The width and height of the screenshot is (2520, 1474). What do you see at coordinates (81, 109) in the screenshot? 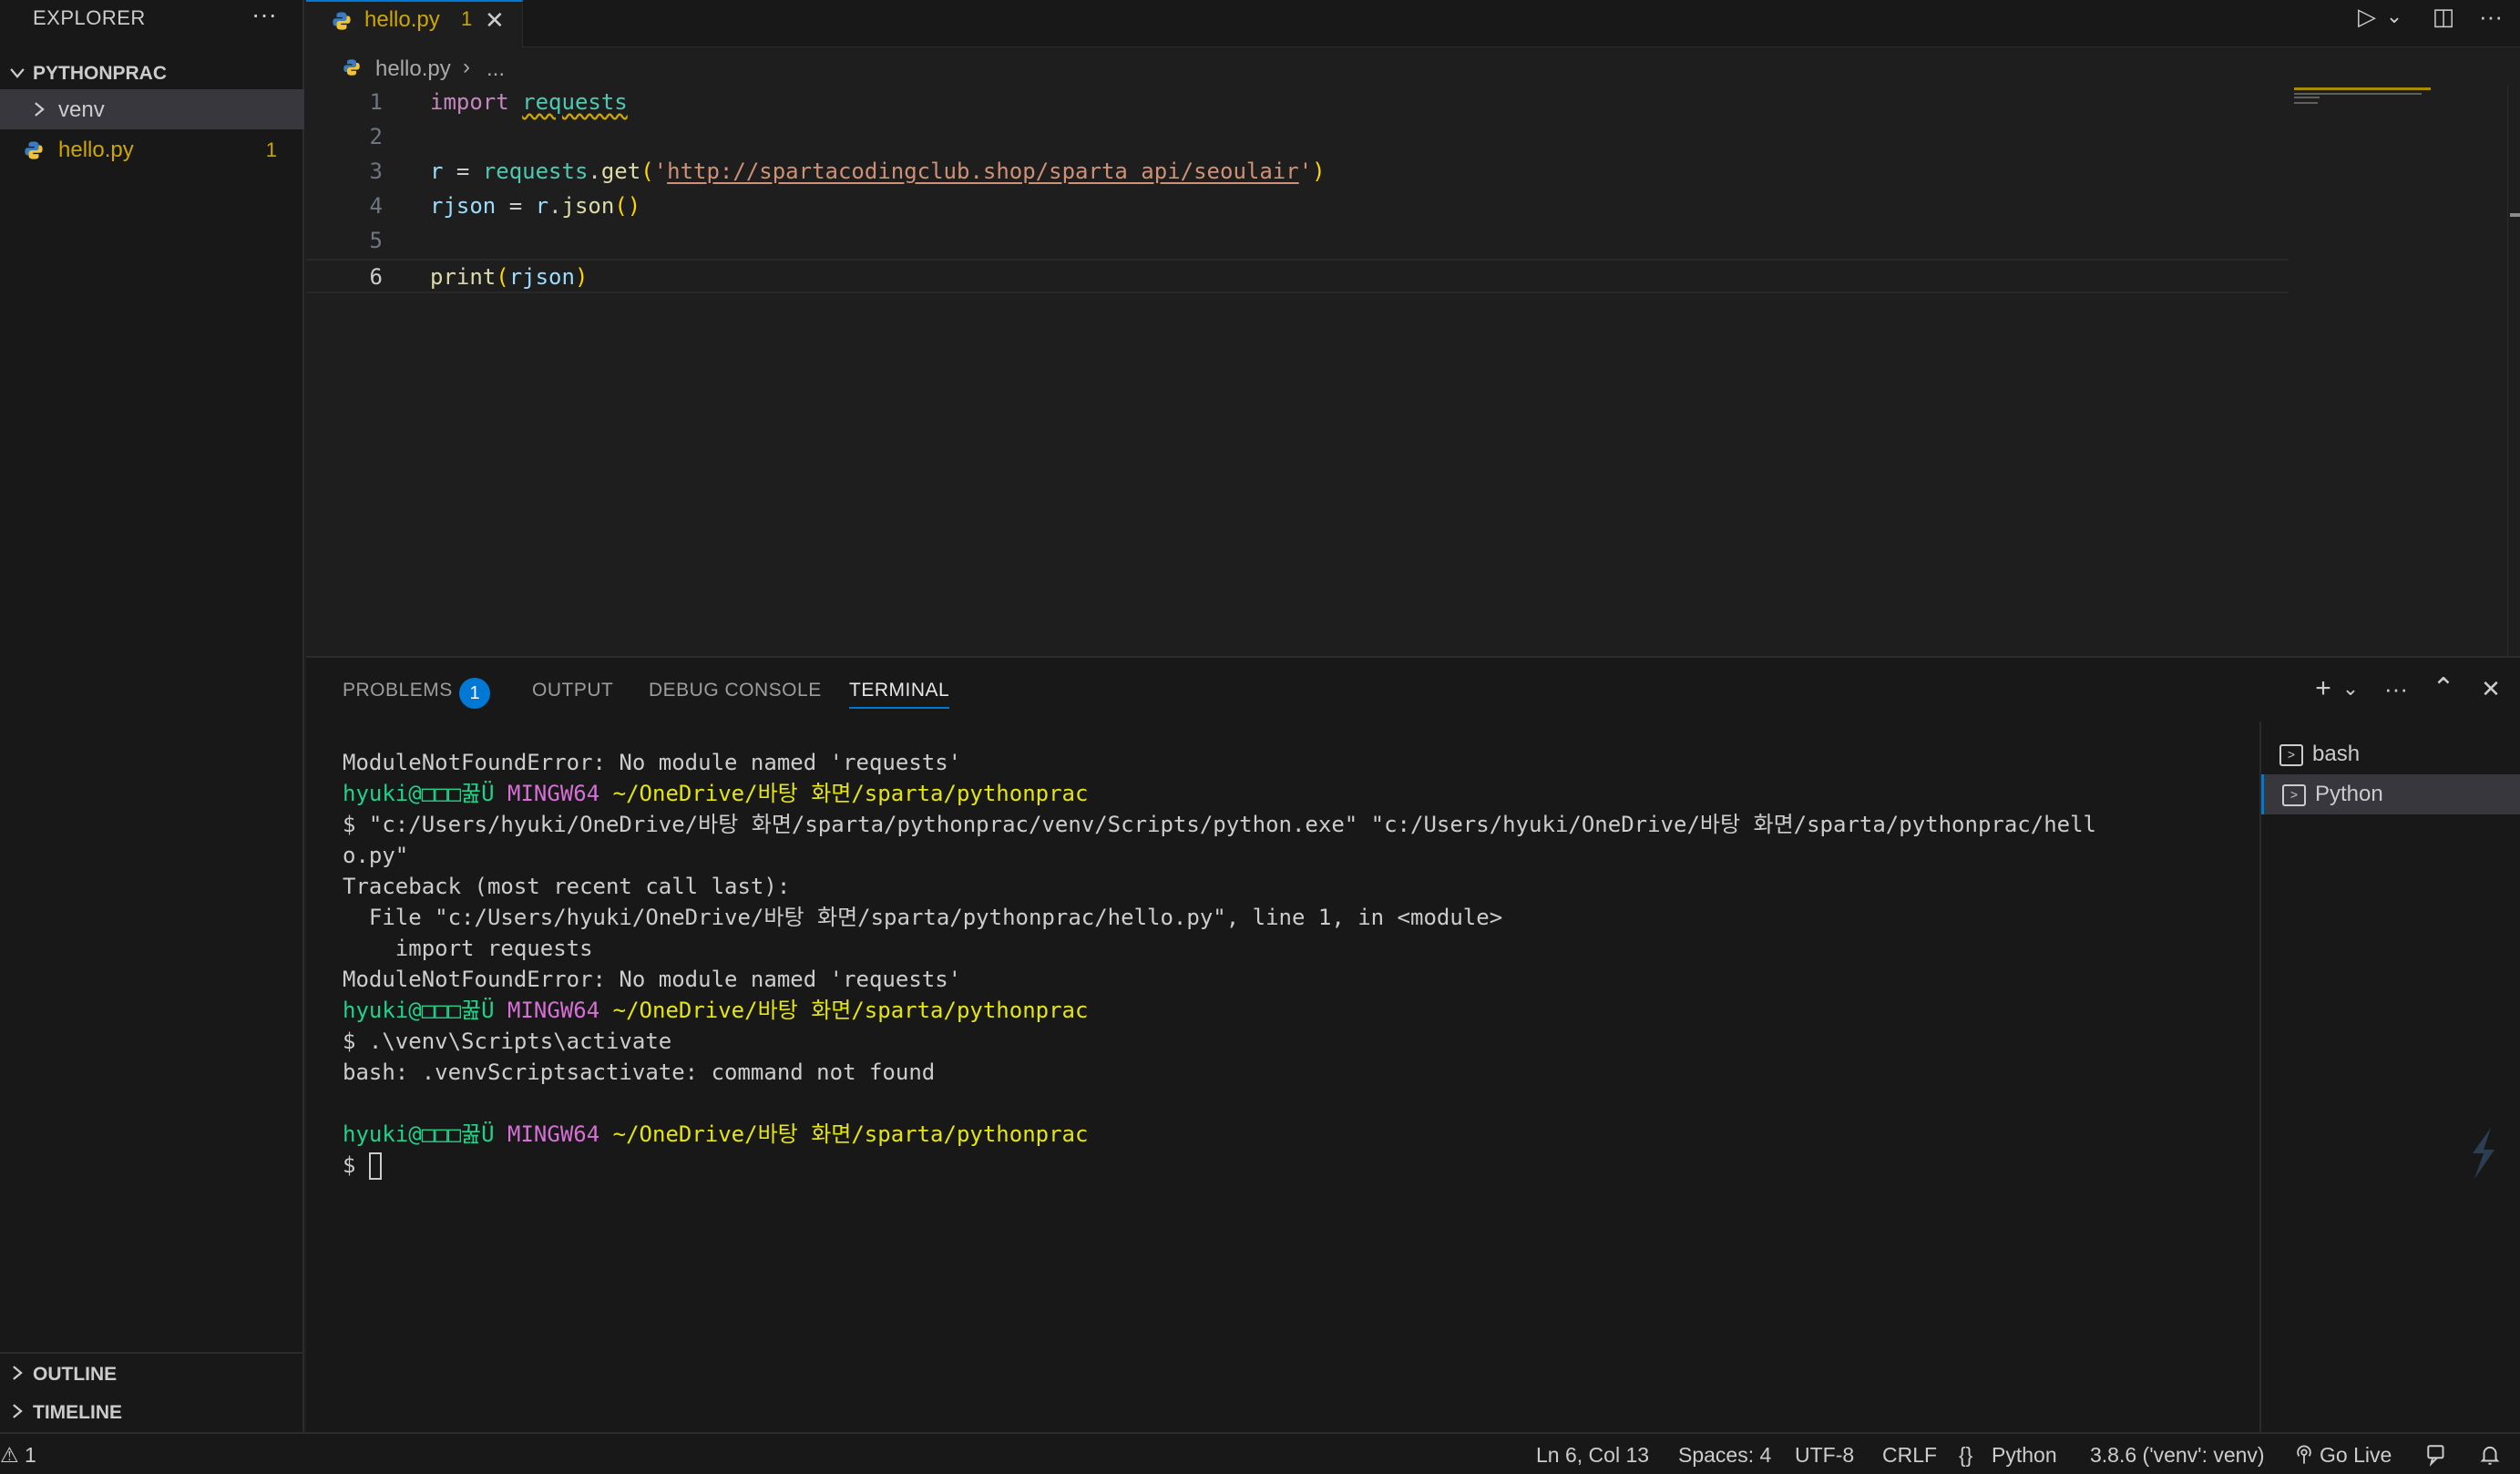
I see `tree-item-label: venv` at bounding box center [81, 109].